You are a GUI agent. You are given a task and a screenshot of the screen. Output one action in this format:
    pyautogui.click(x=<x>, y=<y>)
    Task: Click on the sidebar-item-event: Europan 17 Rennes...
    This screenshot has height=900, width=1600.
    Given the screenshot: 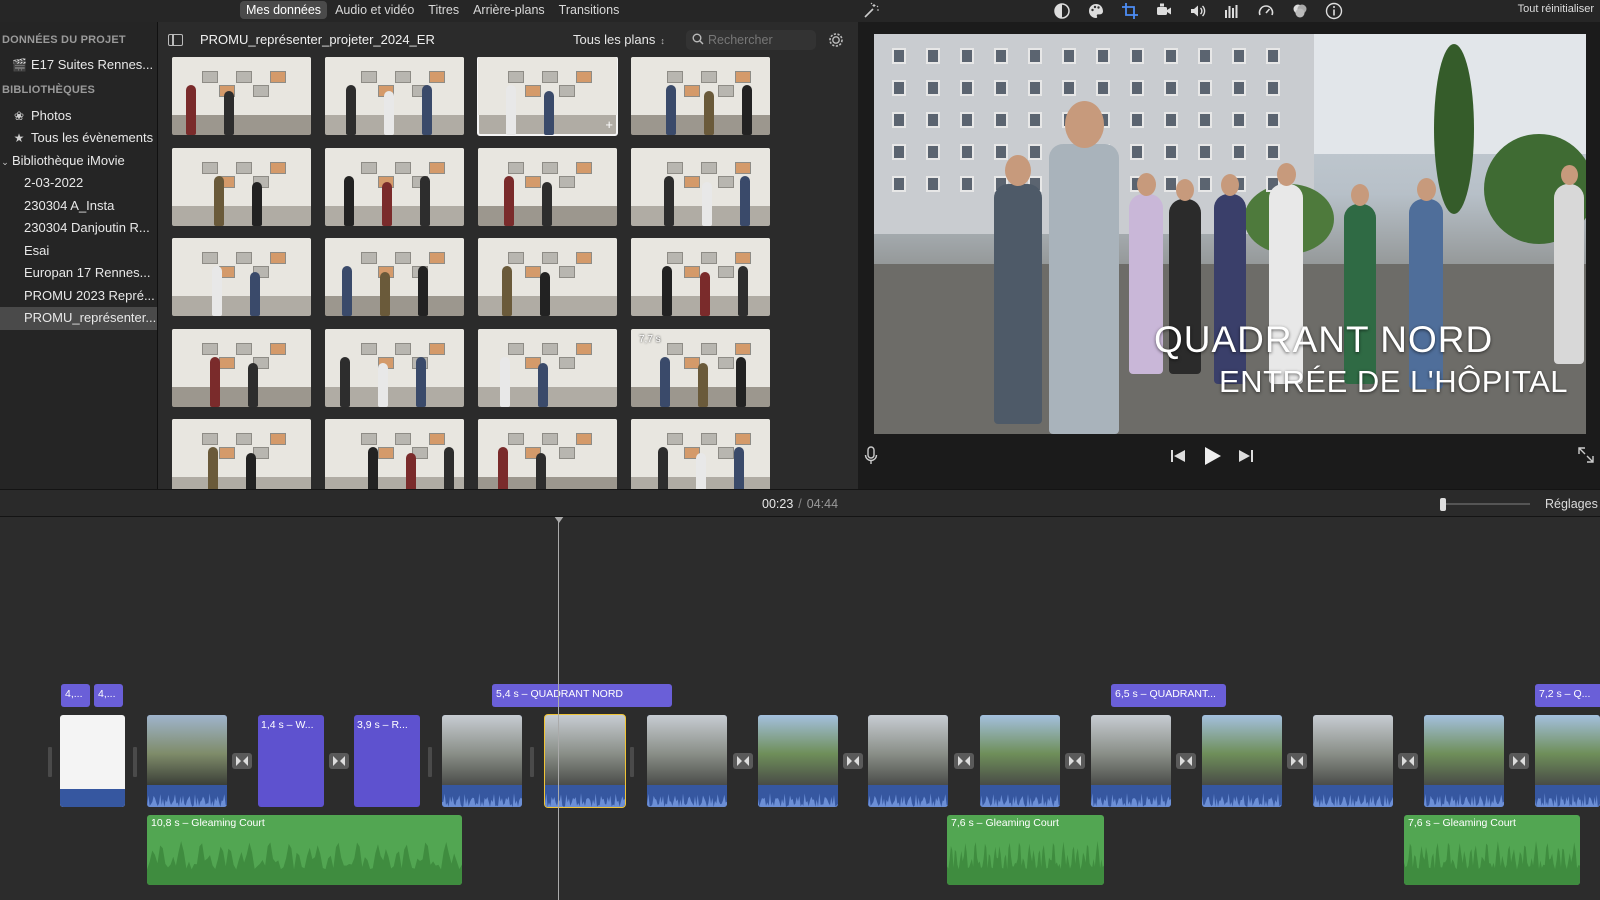 What is the action you would take?
    pyautogui.click(x=78, y=273)
    